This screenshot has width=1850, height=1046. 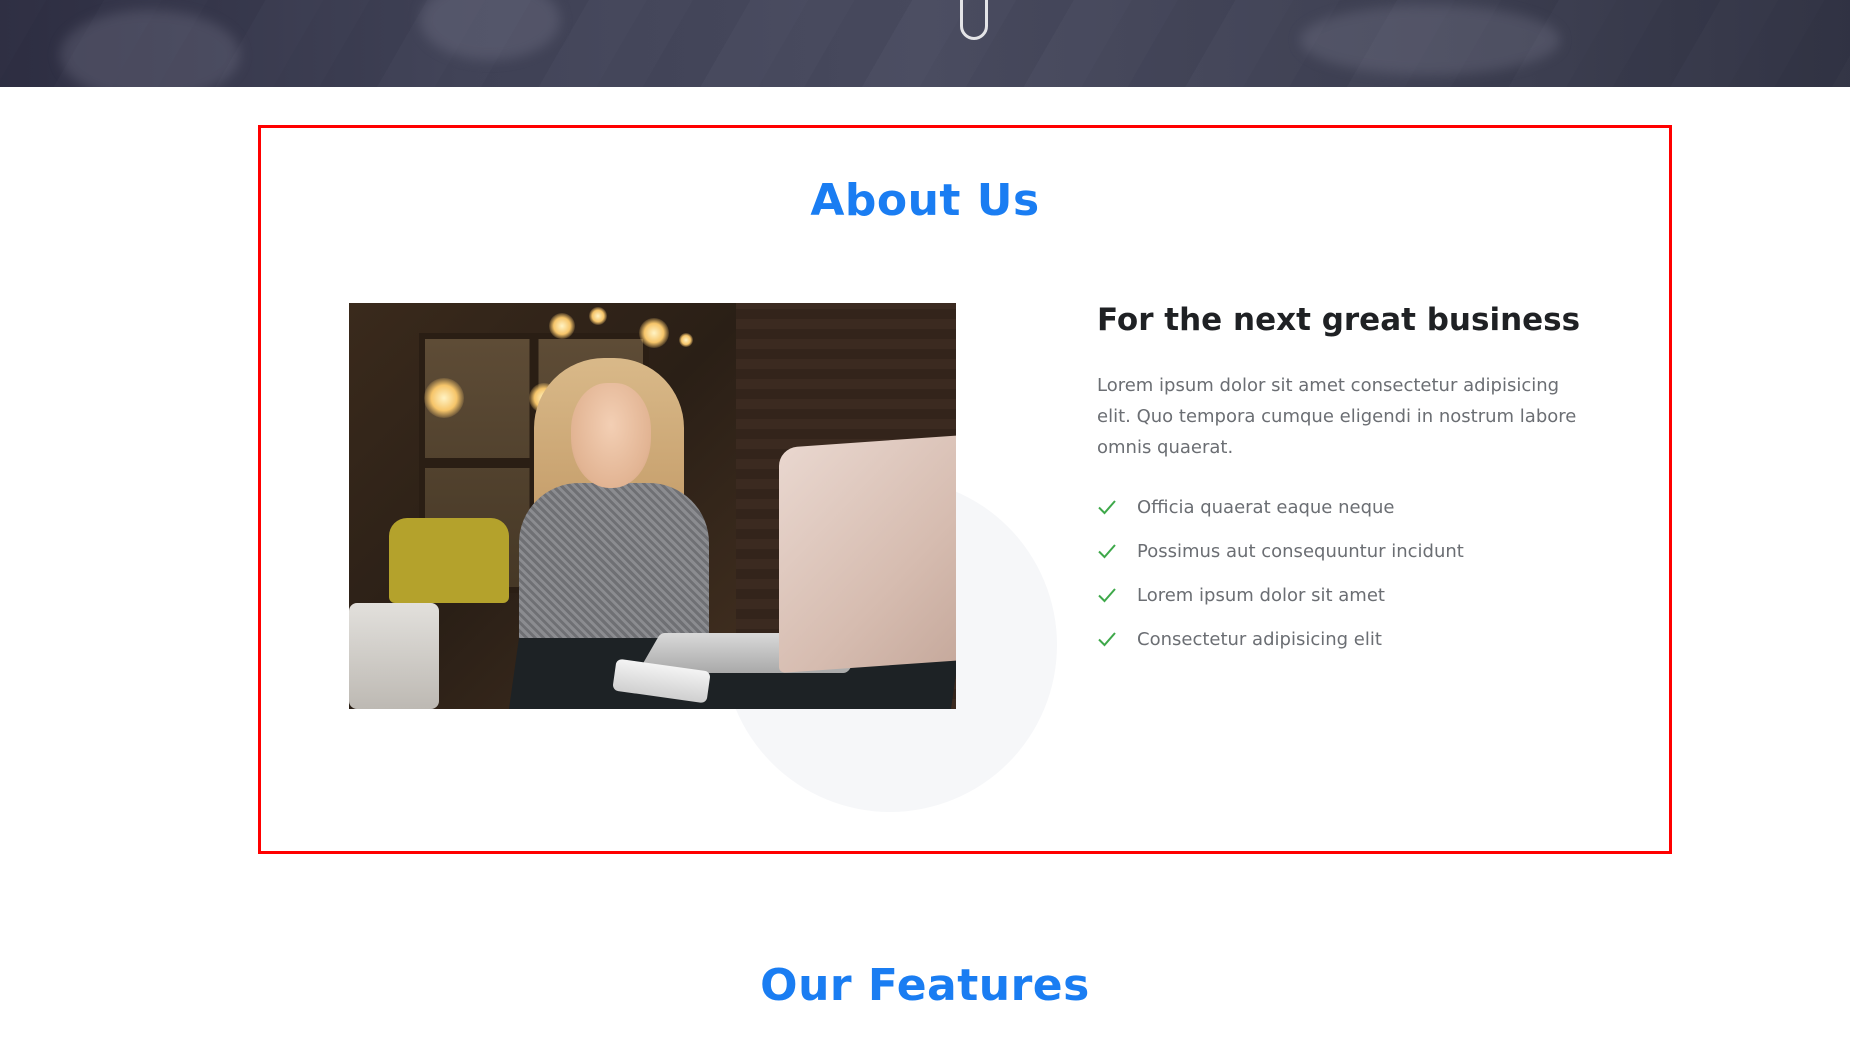 I want to click on hero-section, so click(x=925, y=43).